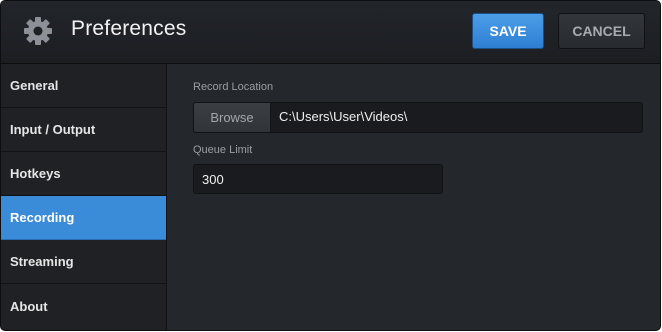  I want to click on sidebar-item-streaming: Streaming, so click(83, 262).